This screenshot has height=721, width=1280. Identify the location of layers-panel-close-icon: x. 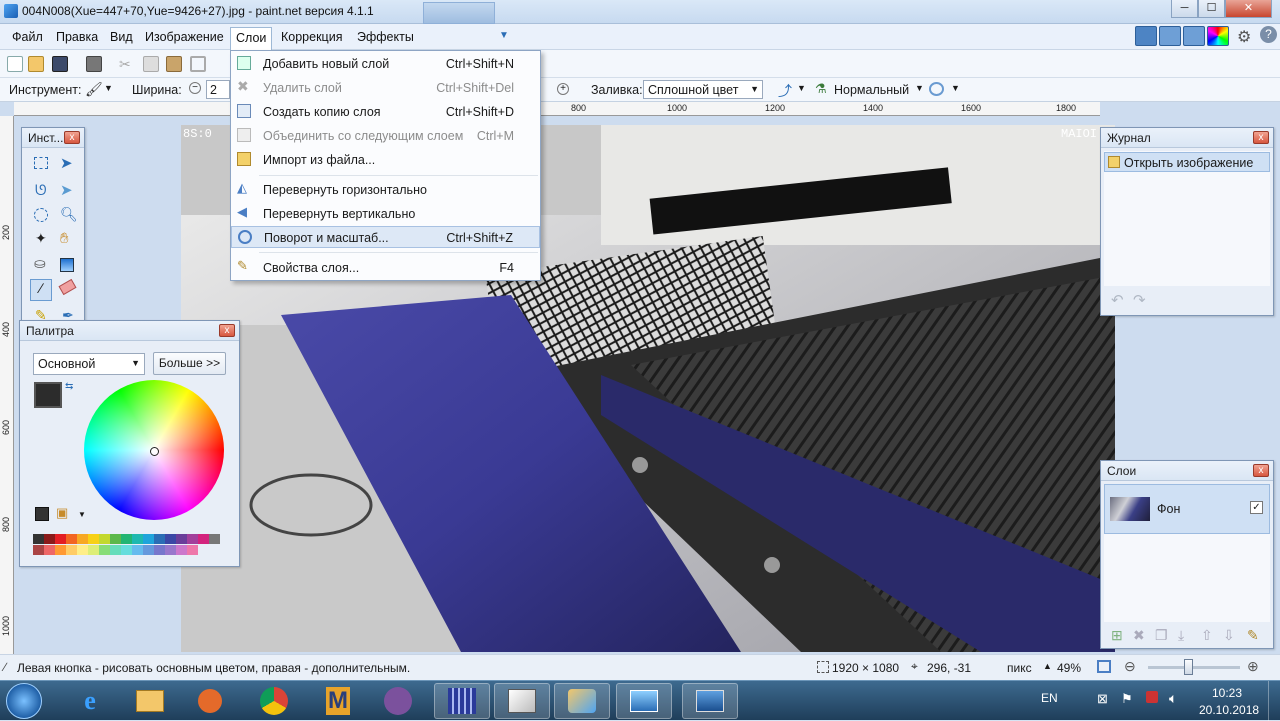
(1261, 470).